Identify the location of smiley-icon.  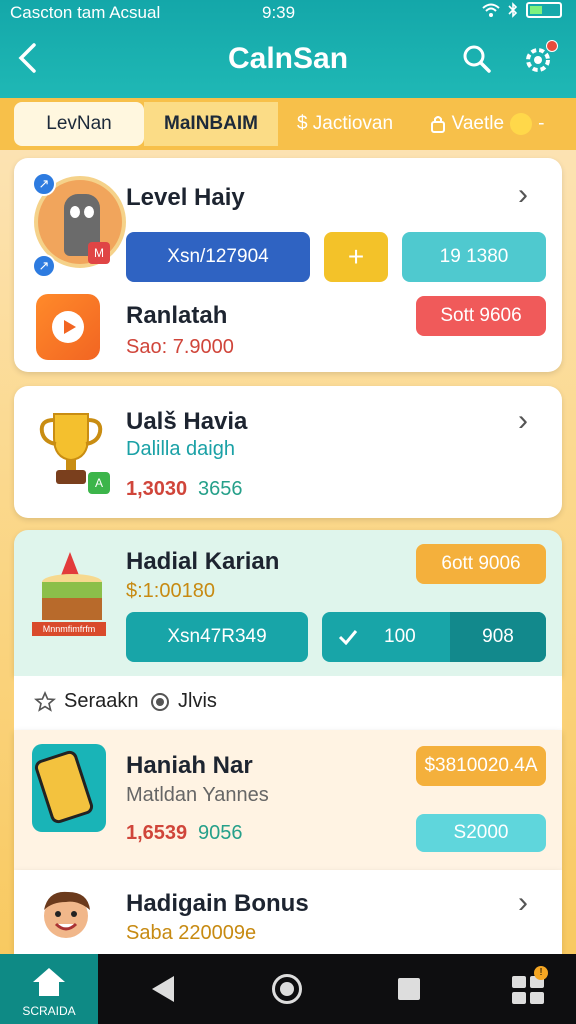
(521, 124).